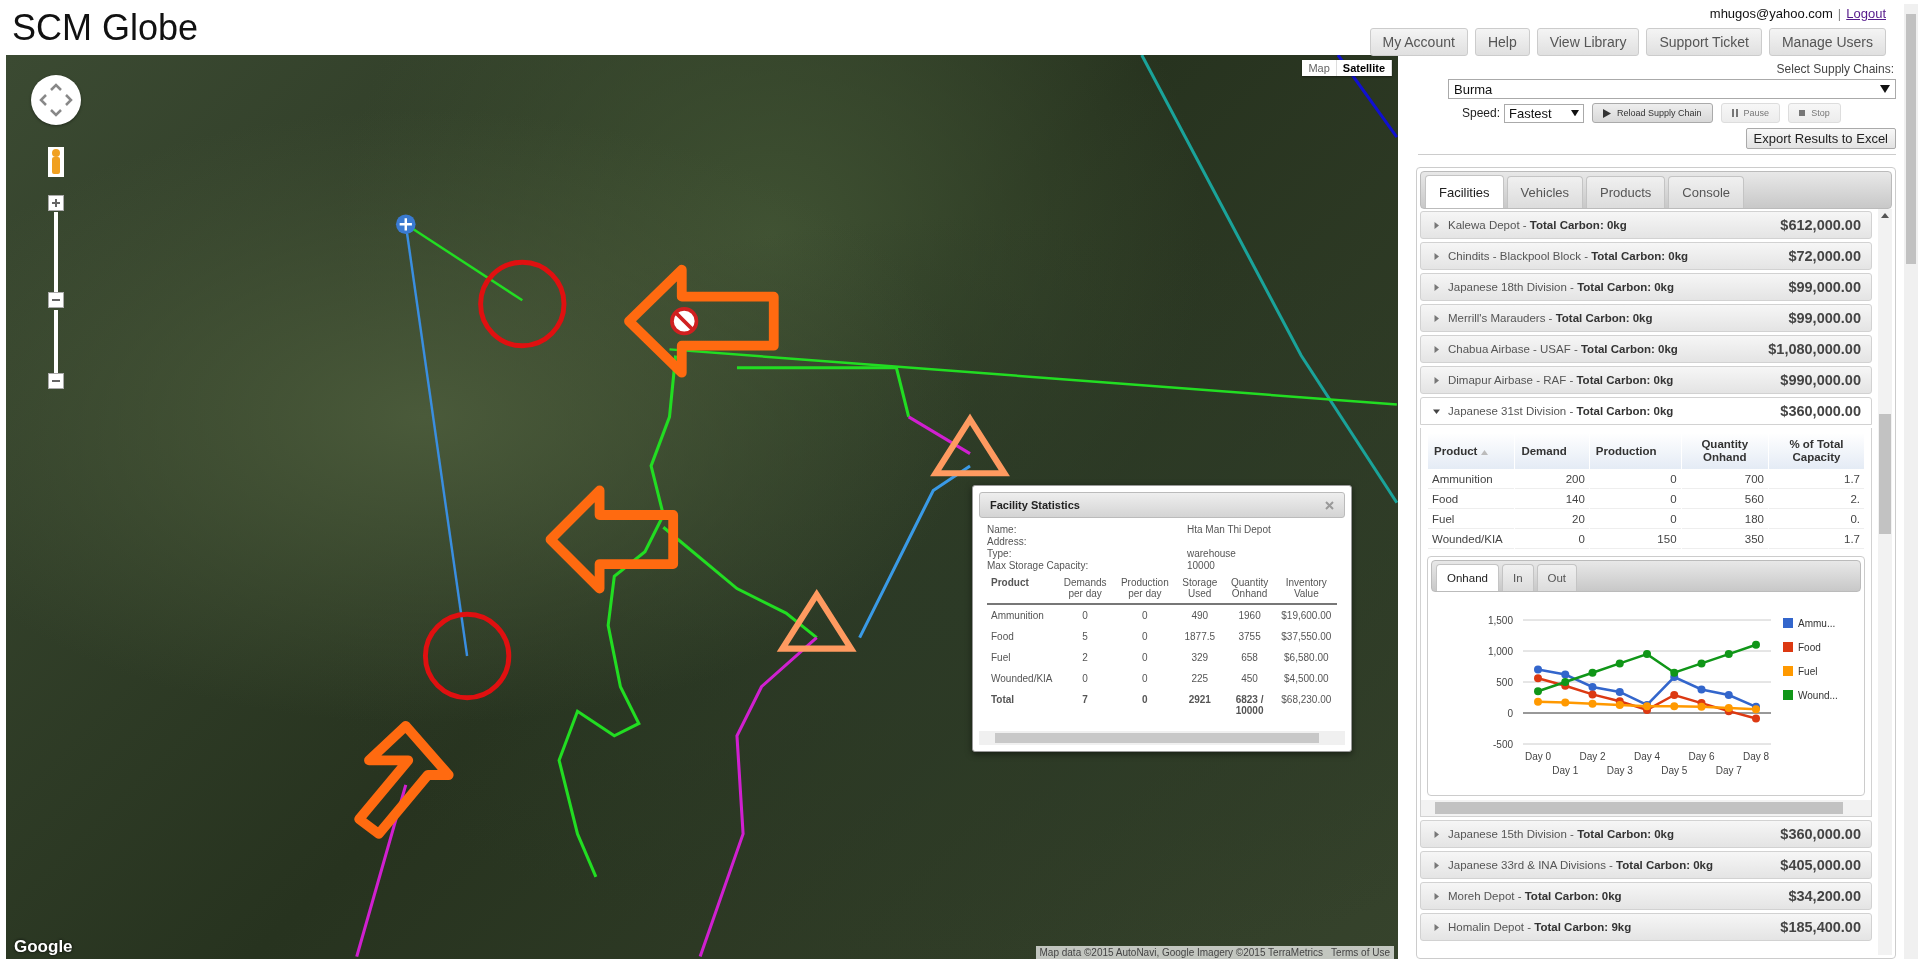 The width and height of the screenshot is (1918, 959). What do you see at coordinates (1085, 700) in the screenshot?
I see `table-cell-text: 7` at bounding box center [1085, 700].